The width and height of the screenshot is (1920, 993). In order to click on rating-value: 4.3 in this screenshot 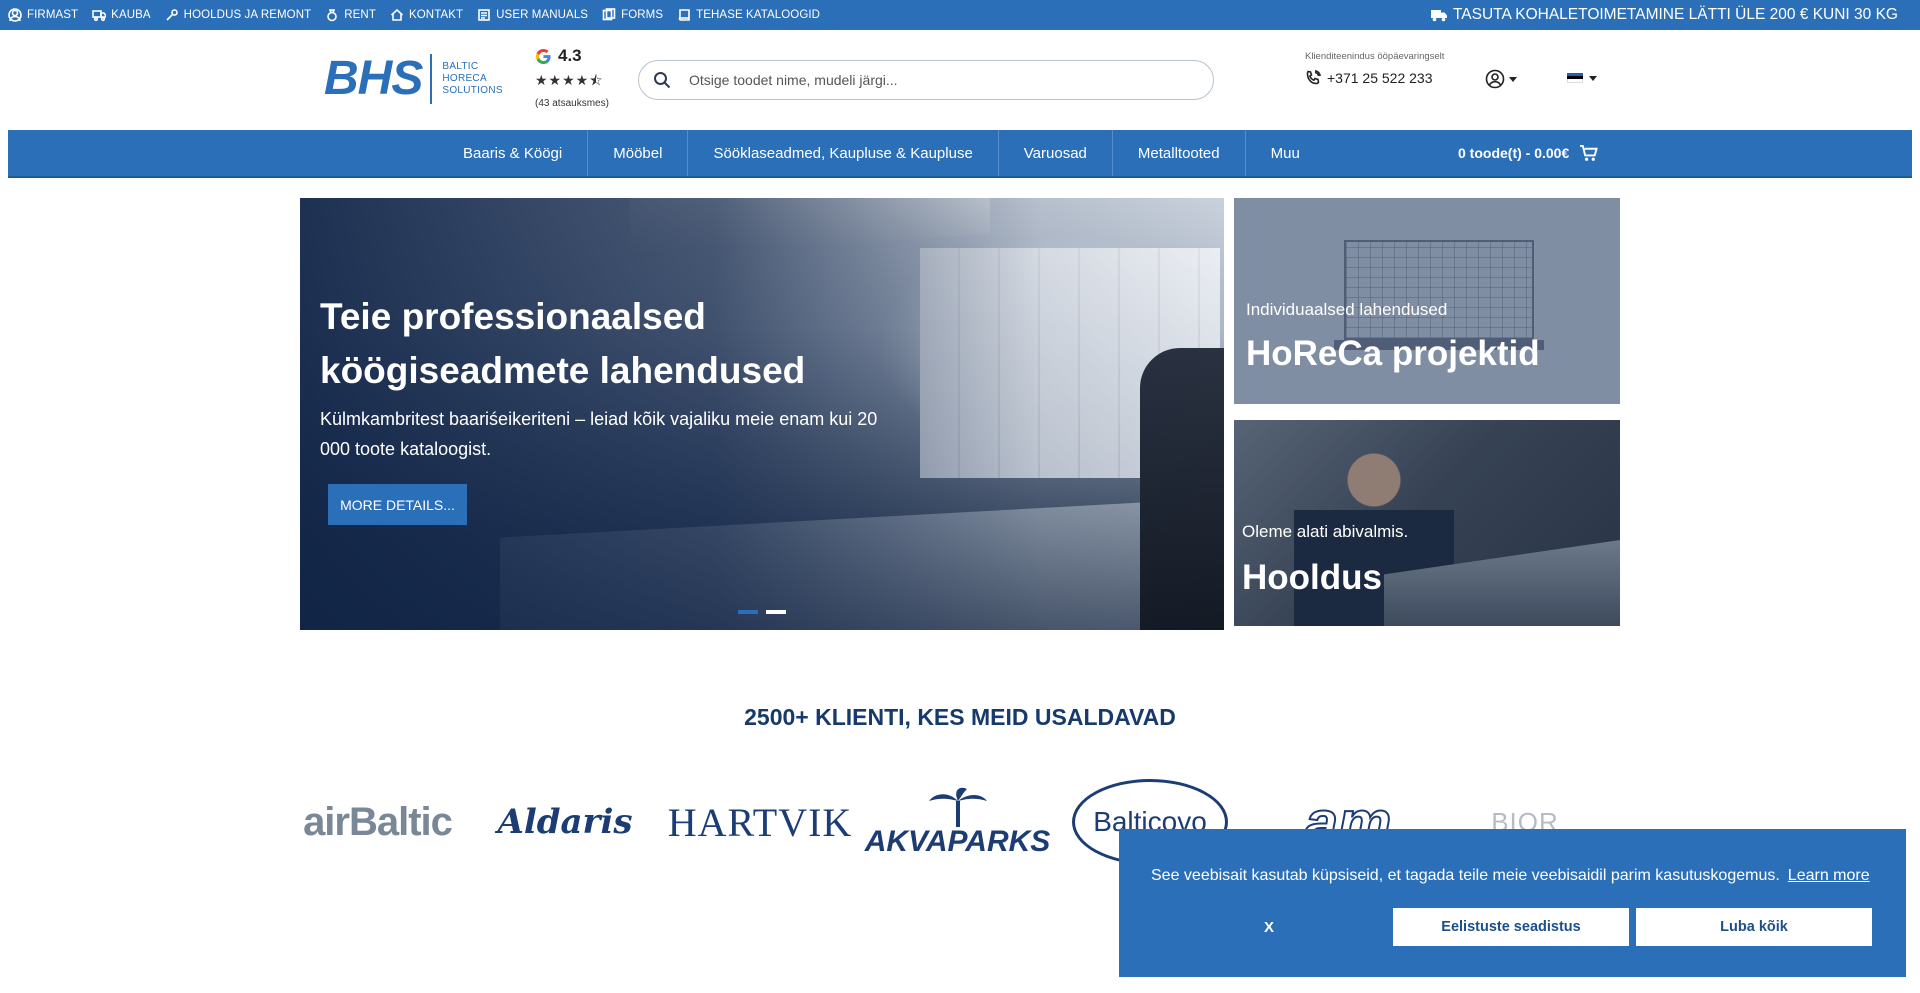, I will do `click(570, 55)`.